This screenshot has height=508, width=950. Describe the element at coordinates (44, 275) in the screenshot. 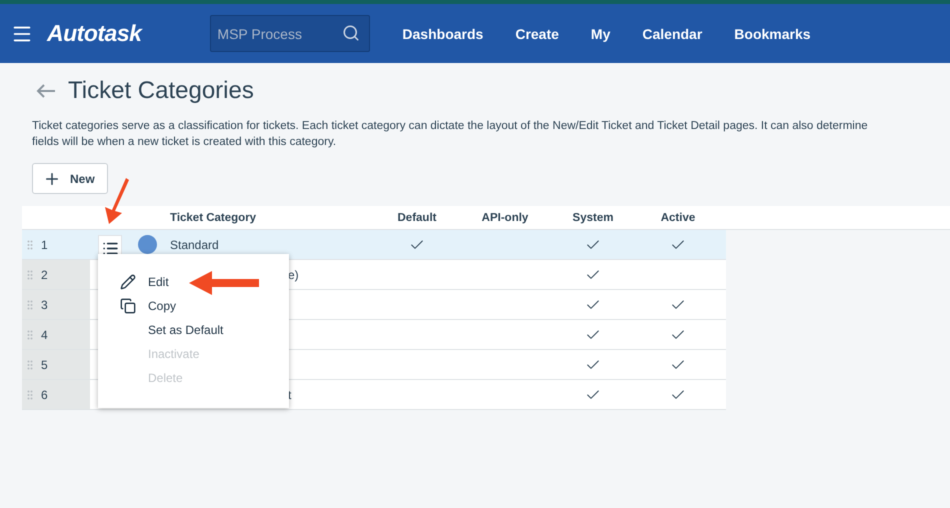

I see `row-number: 2` at that location.